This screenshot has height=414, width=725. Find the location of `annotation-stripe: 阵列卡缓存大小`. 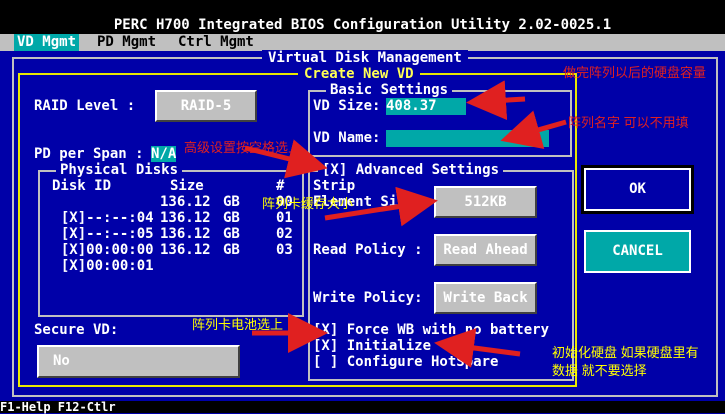

annotation-stripe: 阵列卡缓存大小 is located at coordinates (308, 203).